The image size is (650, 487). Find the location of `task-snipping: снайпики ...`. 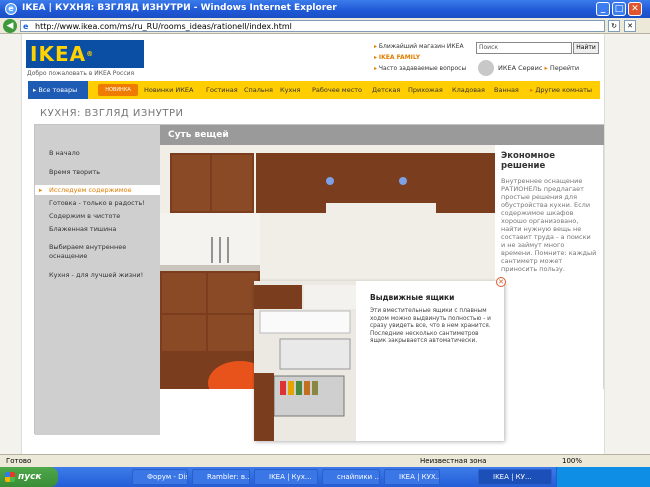

task-snipping: снайпики ... is located at coordinates (351, 477).